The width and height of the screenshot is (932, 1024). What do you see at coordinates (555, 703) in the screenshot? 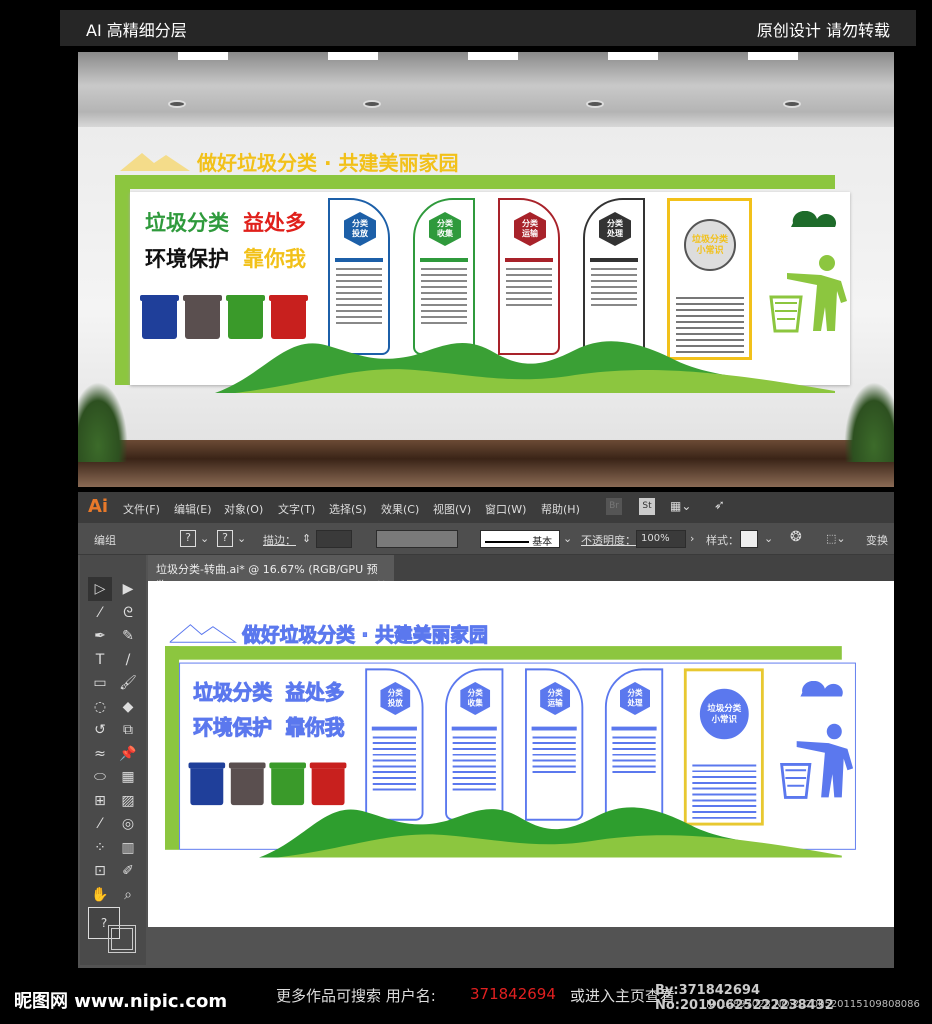
I see `badge-line2: 运输` at bounding box center [555, 703].